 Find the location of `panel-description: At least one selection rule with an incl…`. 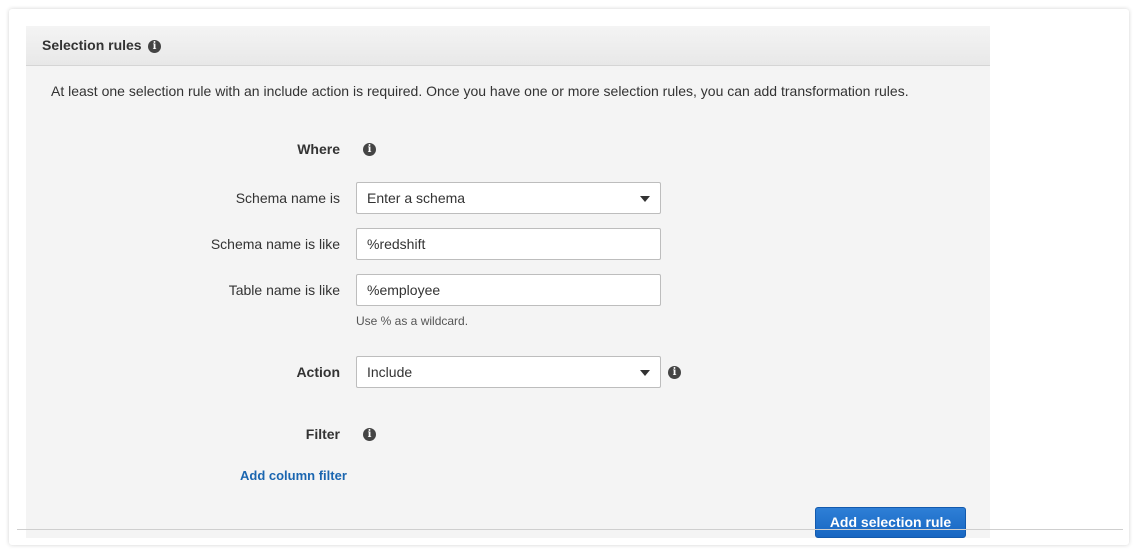

panel-description: At least one selection rule with an incl… is located at coordinates (480, 91).